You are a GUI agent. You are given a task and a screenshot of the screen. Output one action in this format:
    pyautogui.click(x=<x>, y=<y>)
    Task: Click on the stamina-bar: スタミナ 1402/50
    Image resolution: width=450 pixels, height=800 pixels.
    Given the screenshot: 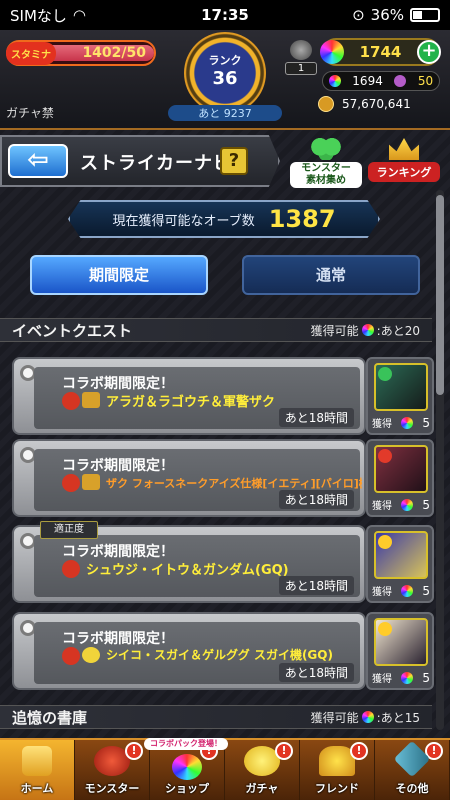 What is the action you would take?
    pyautogui.click(x=81, y=53)
    